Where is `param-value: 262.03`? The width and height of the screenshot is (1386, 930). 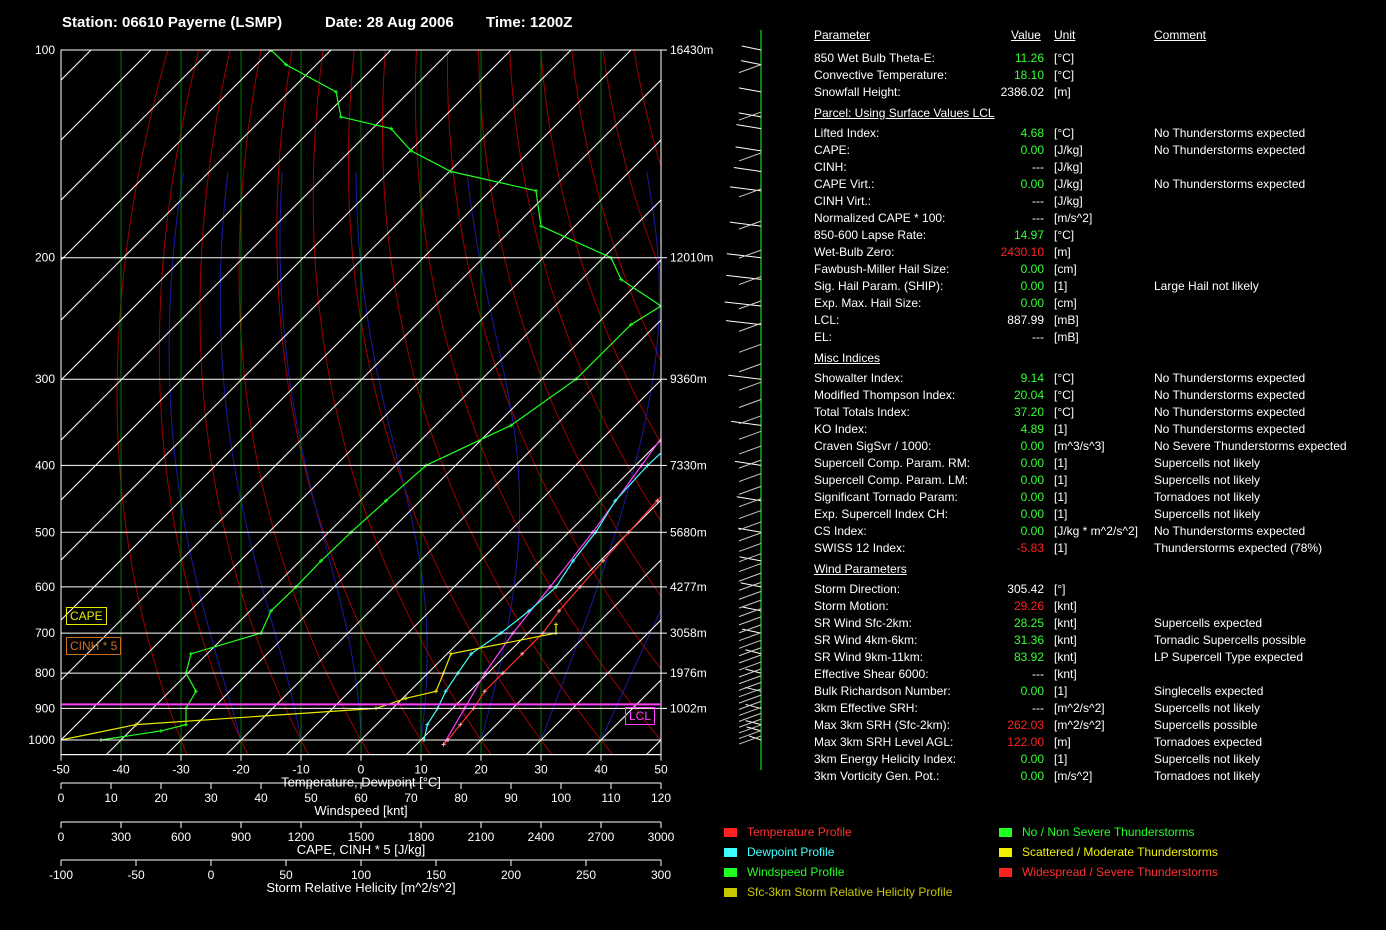
param-value: 262.03 is located at coordinates (1025, 725).